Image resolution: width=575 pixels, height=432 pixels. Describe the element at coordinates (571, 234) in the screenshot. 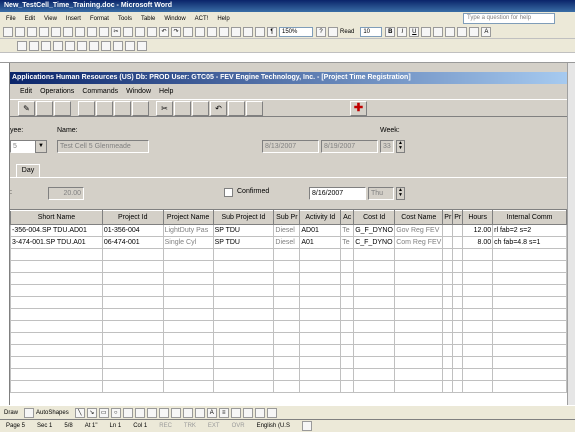

I see `vertical-scrollbar` at that location.